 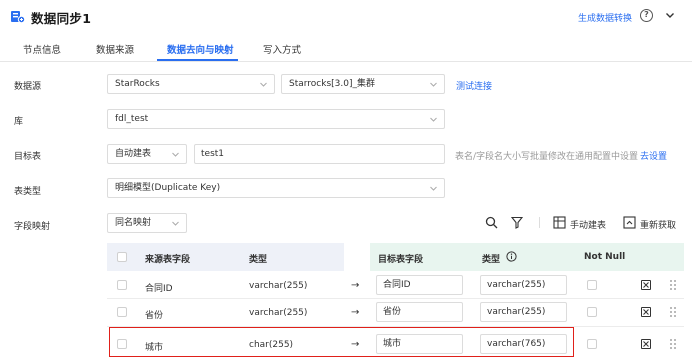 I want to click on database-value: fdl_test, so click(x=132, y=119).